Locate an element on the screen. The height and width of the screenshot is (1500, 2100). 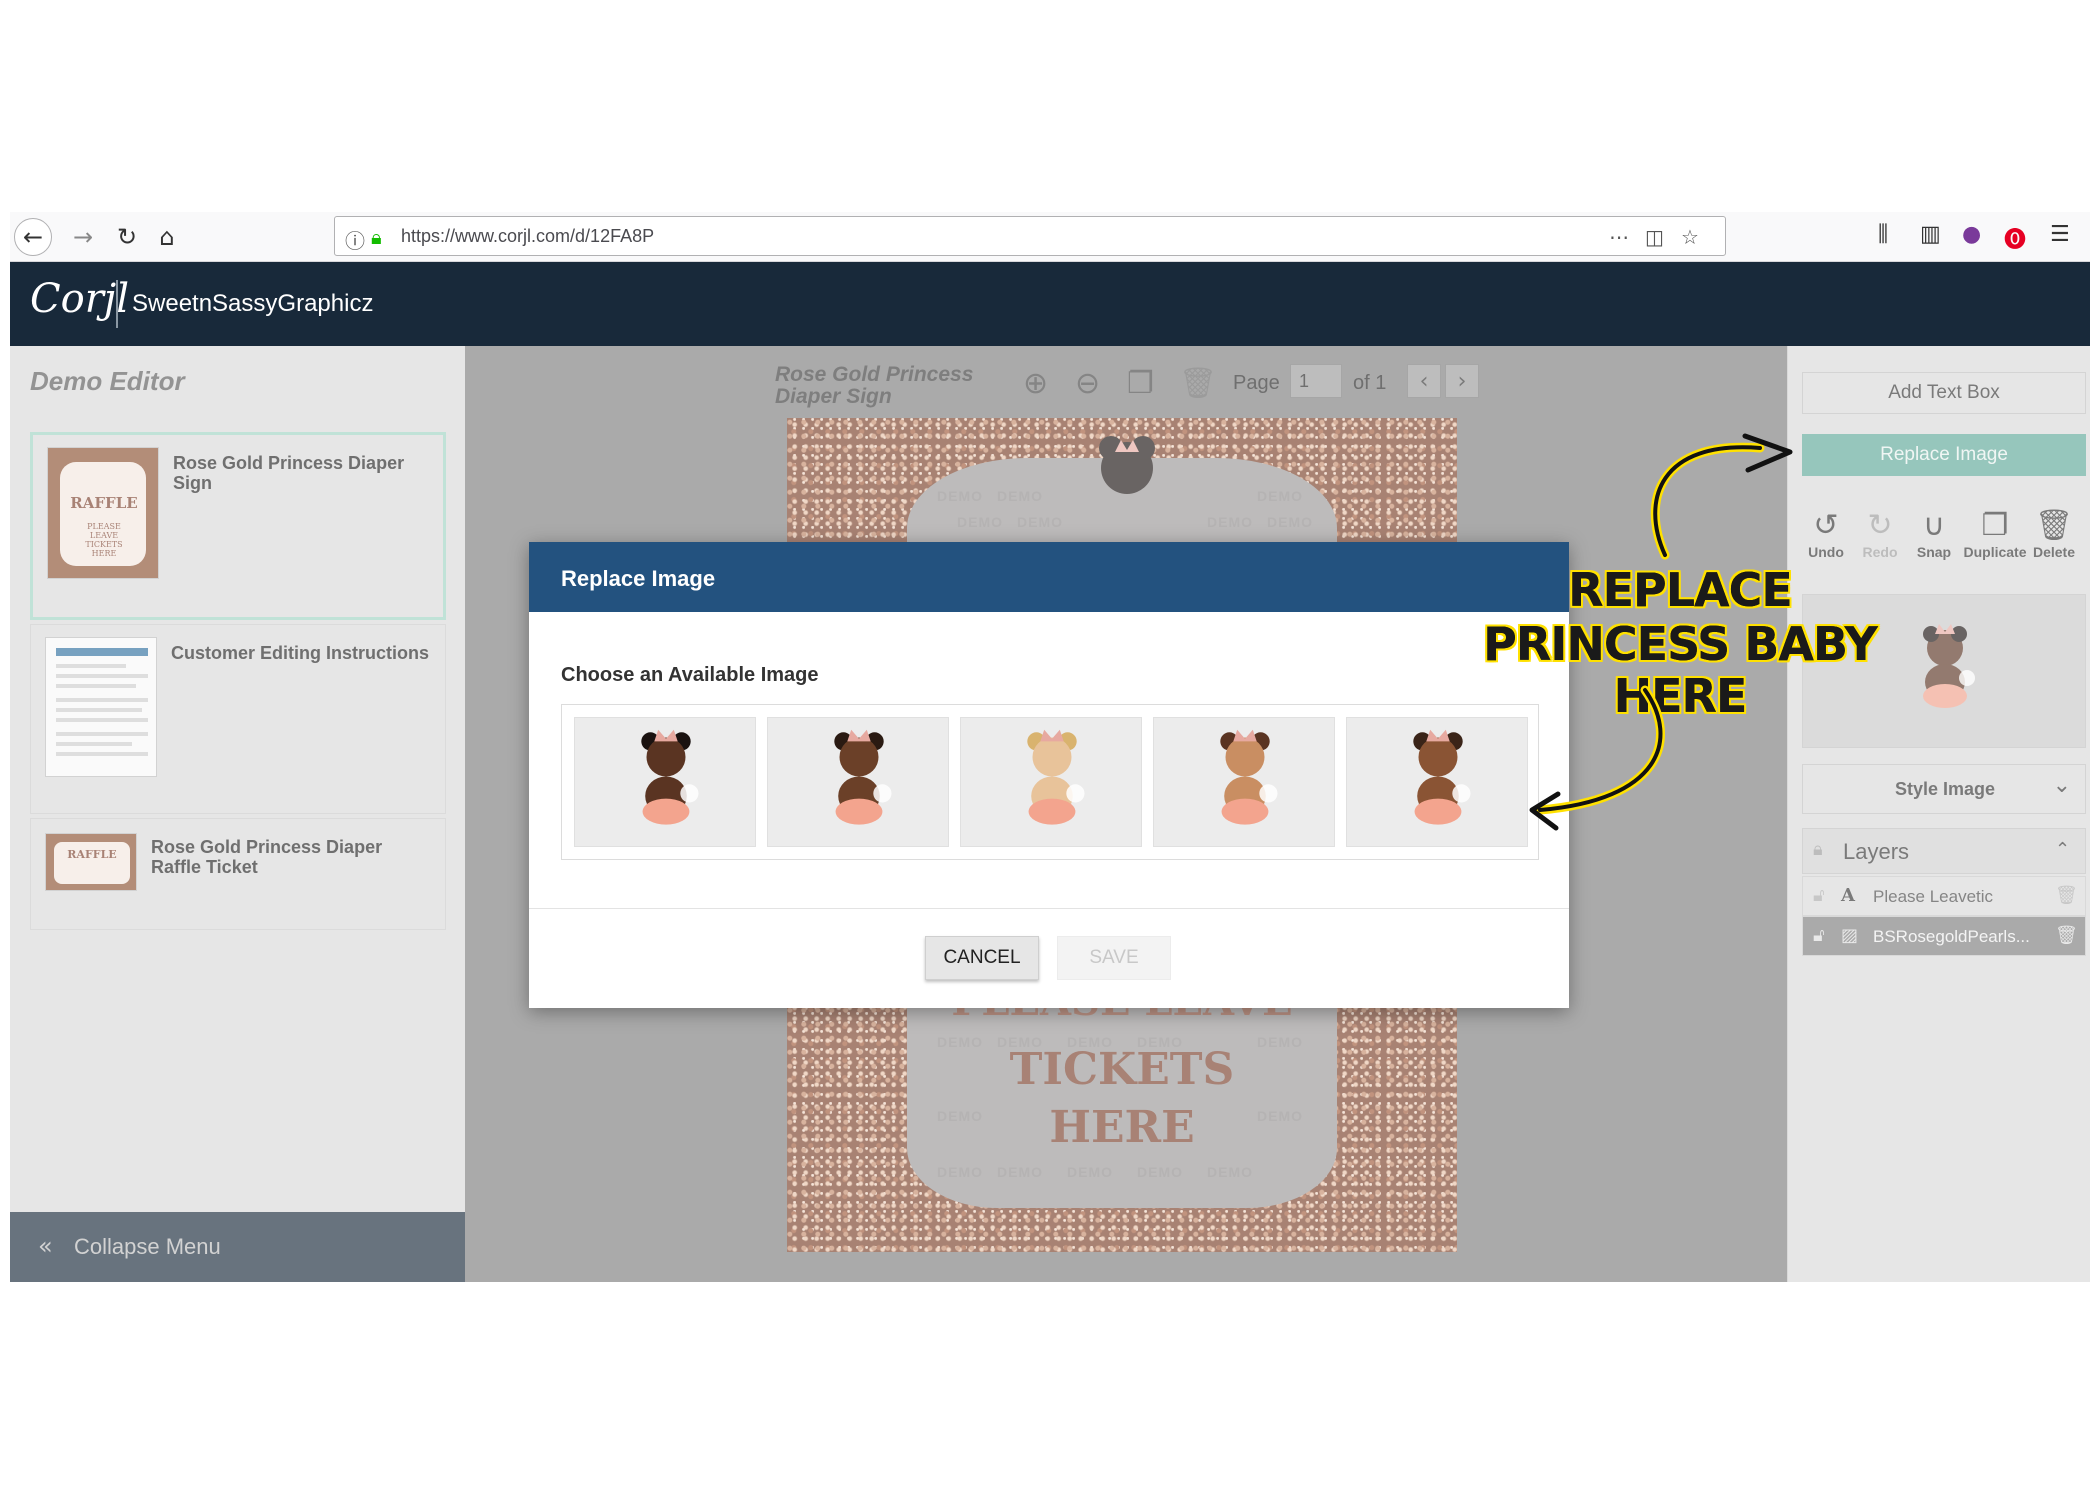
cancel-button: CANCEL is located at coordinates (982, 958).